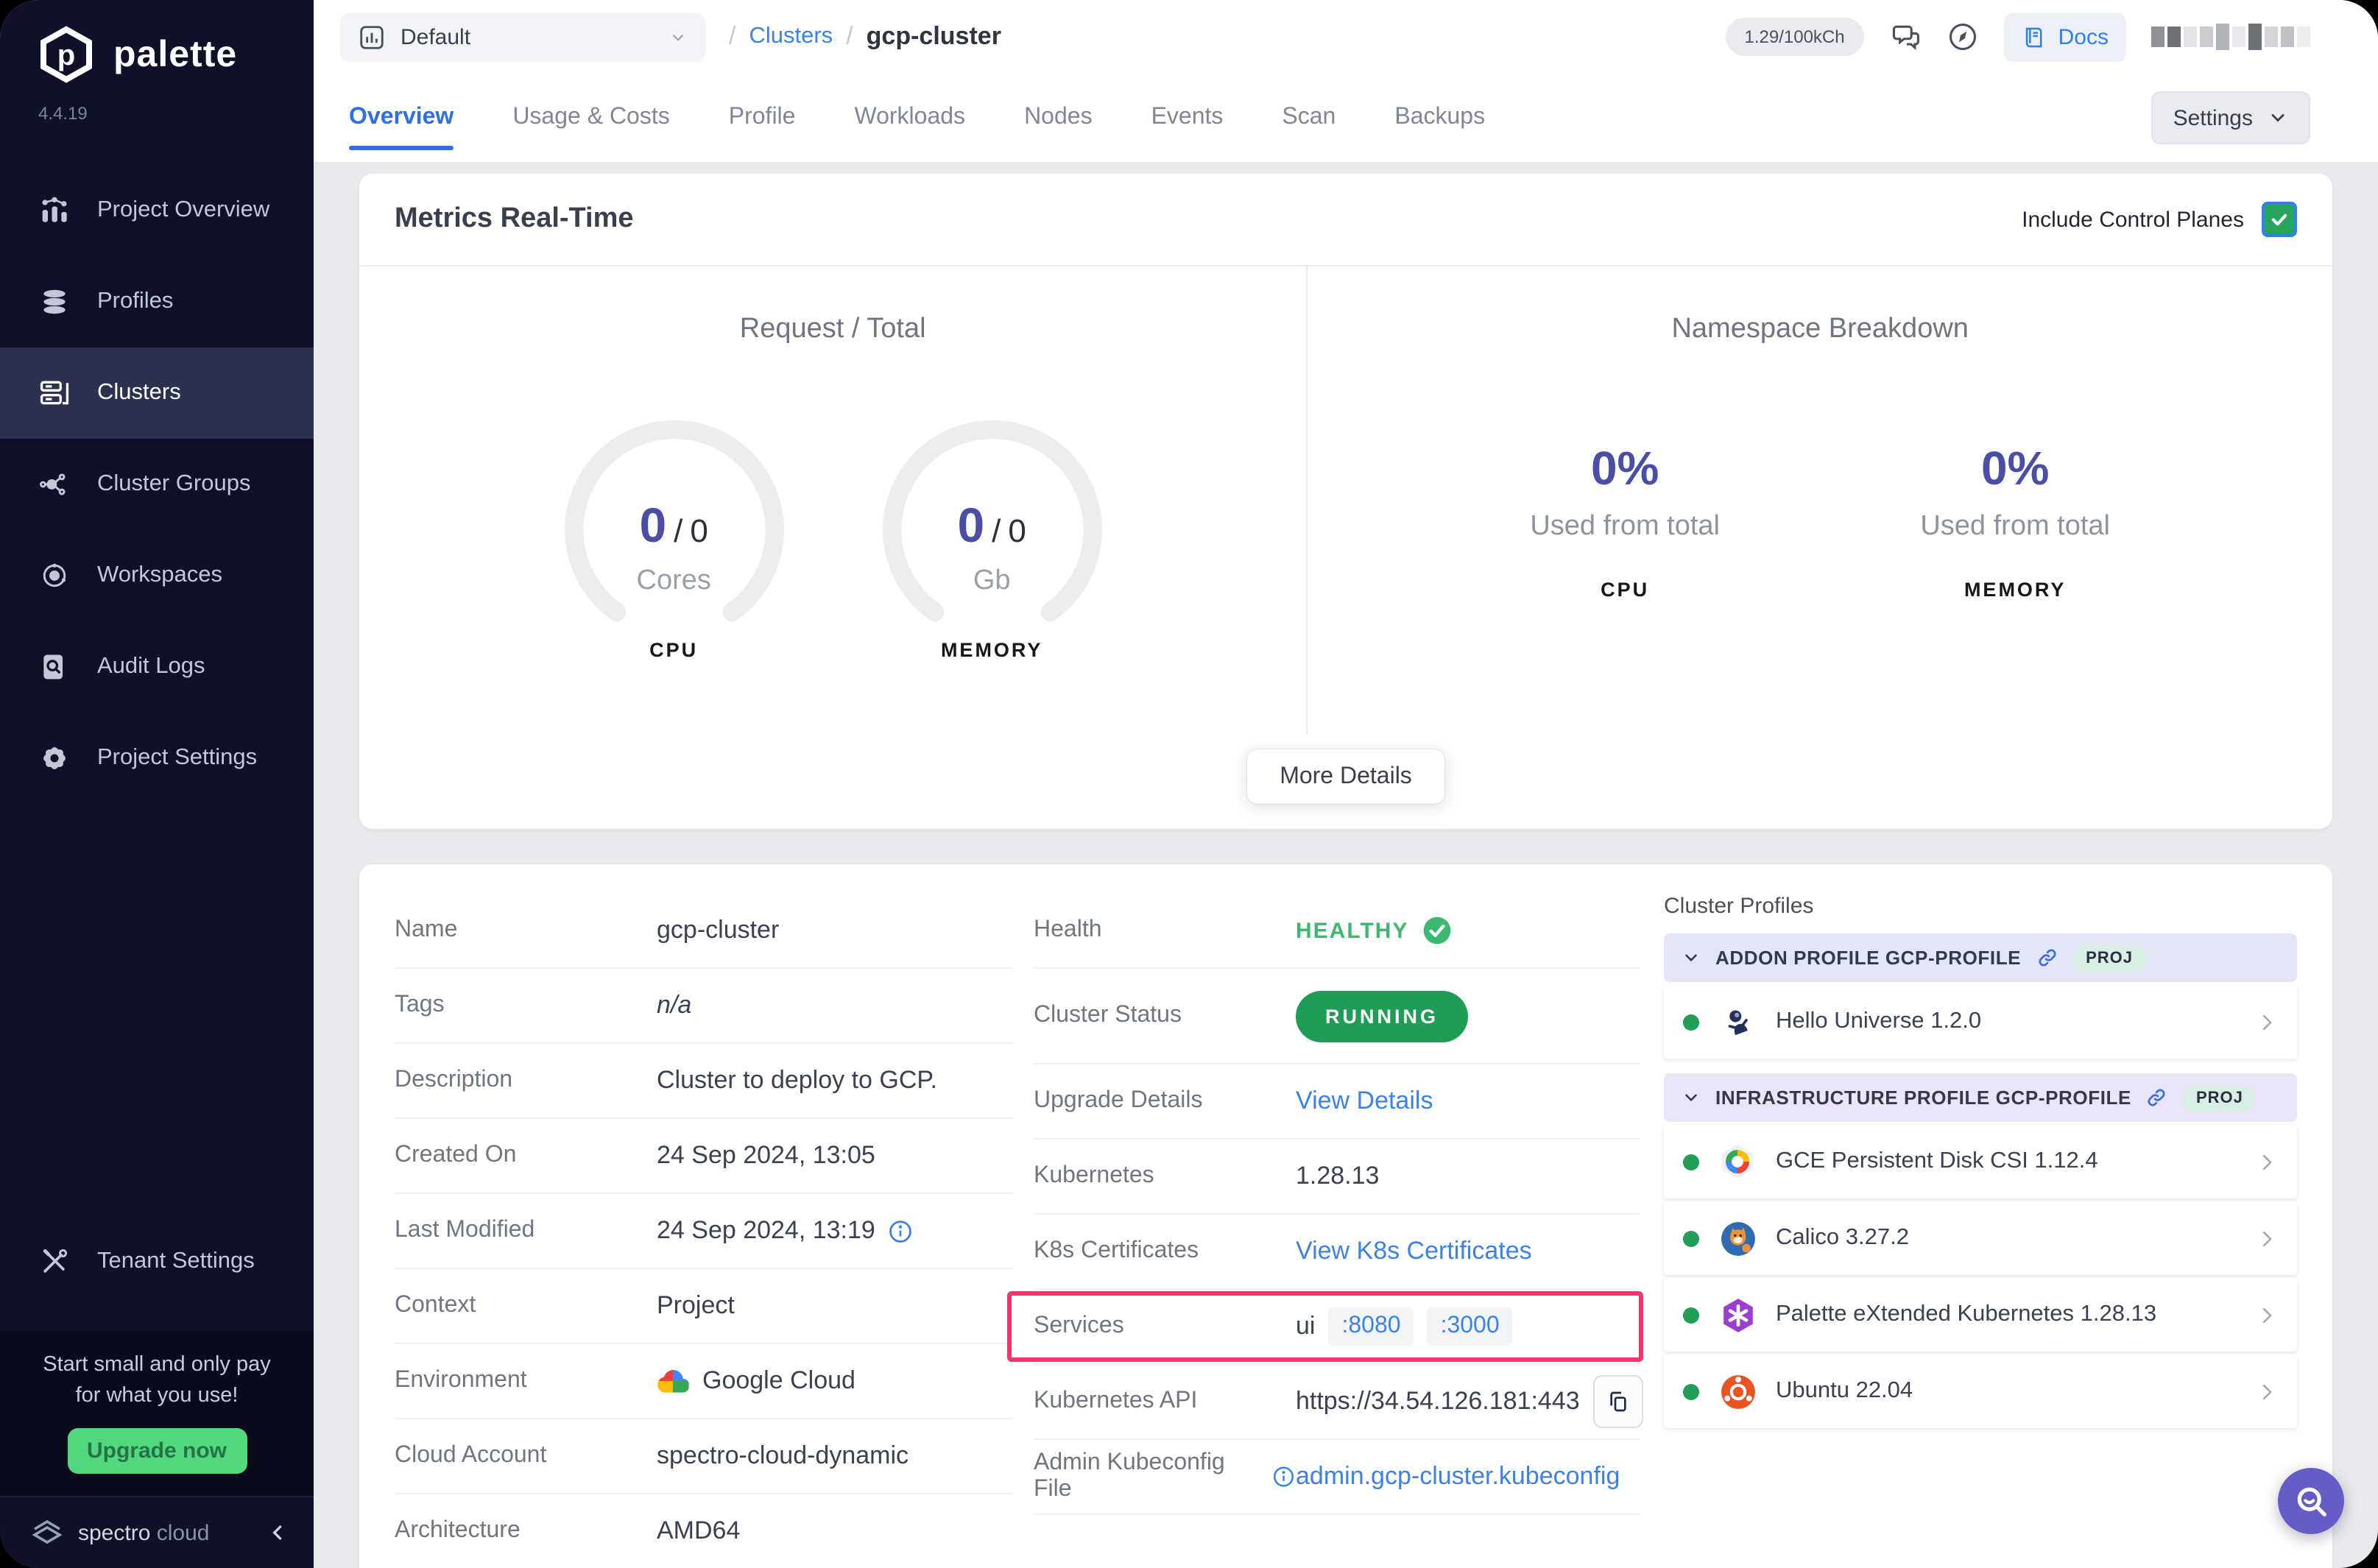  I want to click on metrics-footer: More Details, so click(1345, 782).